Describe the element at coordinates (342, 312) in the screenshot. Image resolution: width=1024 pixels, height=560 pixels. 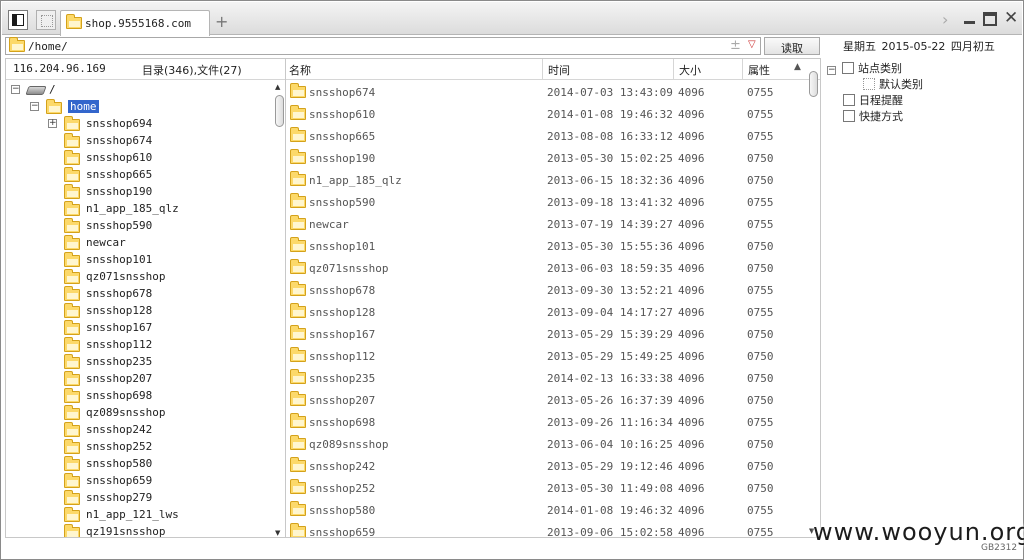
I see `cell-name: snsshop128` at that location.